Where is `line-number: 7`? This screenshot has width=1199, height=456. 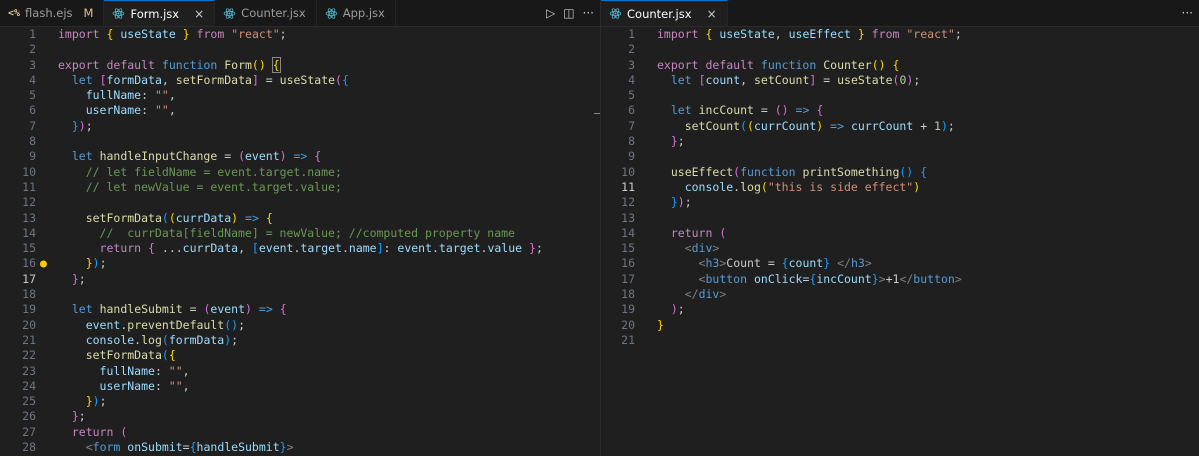 line-number: 7 is located at coordinates (32, 125).